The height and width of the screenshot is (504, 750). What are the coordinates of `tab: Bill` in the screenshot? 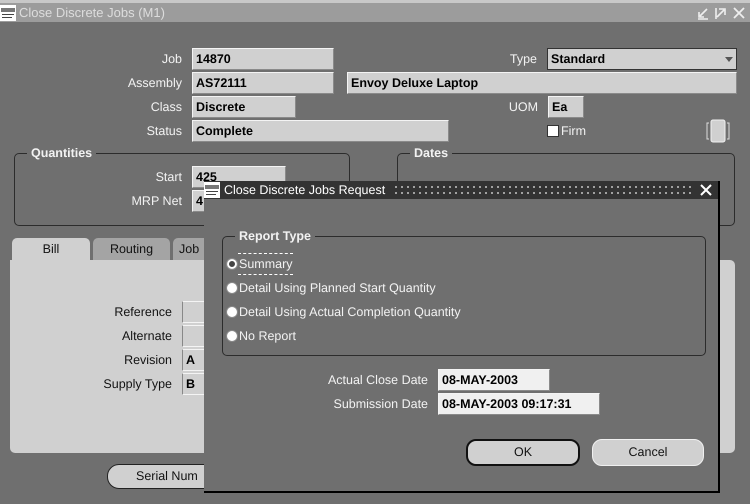 It's located at (51, 249).